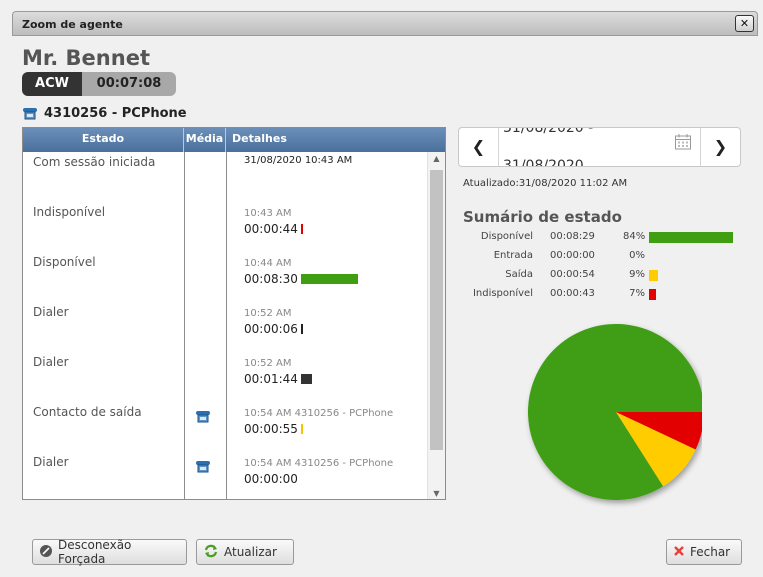 The image size is (763, 577). Describe the element at coordinates (271, 379) in the screenshot. I see `row-duration: 00:01:44` at that location.